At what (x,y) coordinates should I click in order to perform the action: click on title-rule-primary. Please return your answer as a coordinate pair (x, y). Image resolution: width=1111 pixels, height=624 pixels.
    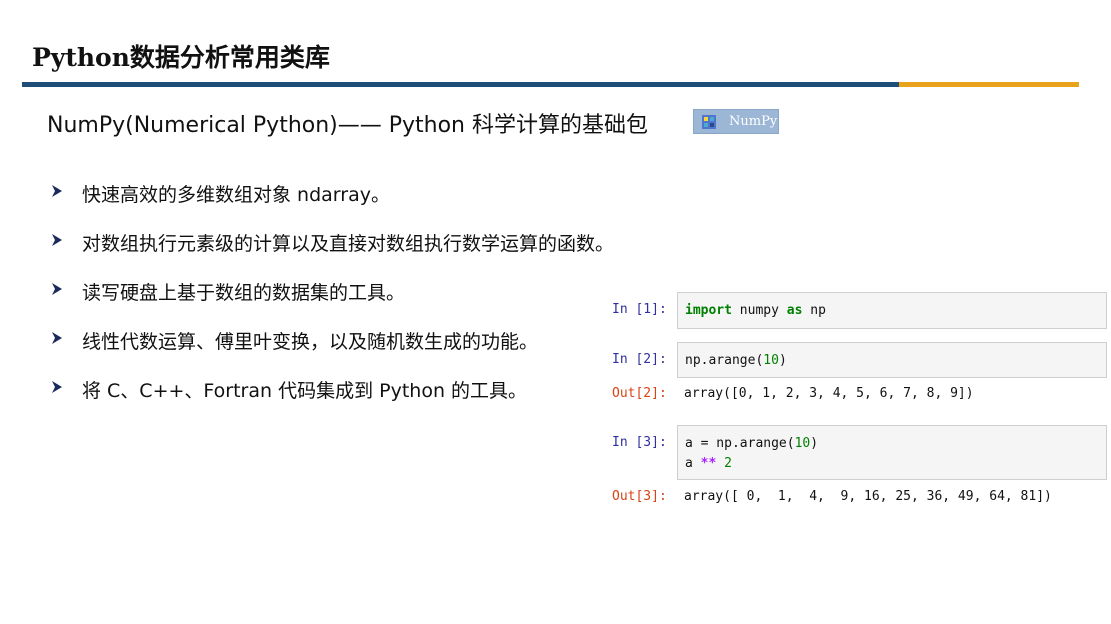
    Looking at the image, I should click on (460, 84).